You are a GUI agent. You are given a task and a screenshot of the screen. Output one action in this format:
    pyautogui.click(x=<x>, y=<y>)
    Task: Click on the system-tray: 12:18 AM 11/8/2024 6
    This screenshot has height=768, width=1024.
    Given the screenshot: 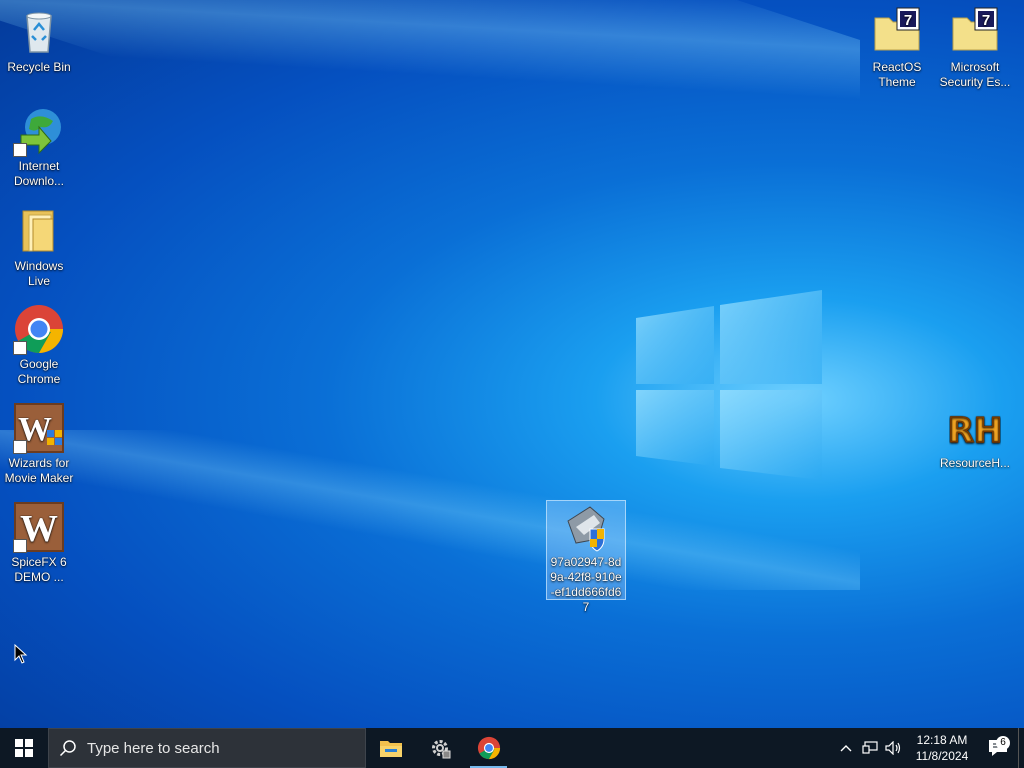 What is the action you would take?
    pyautogui.click(x=929, y=748)
    